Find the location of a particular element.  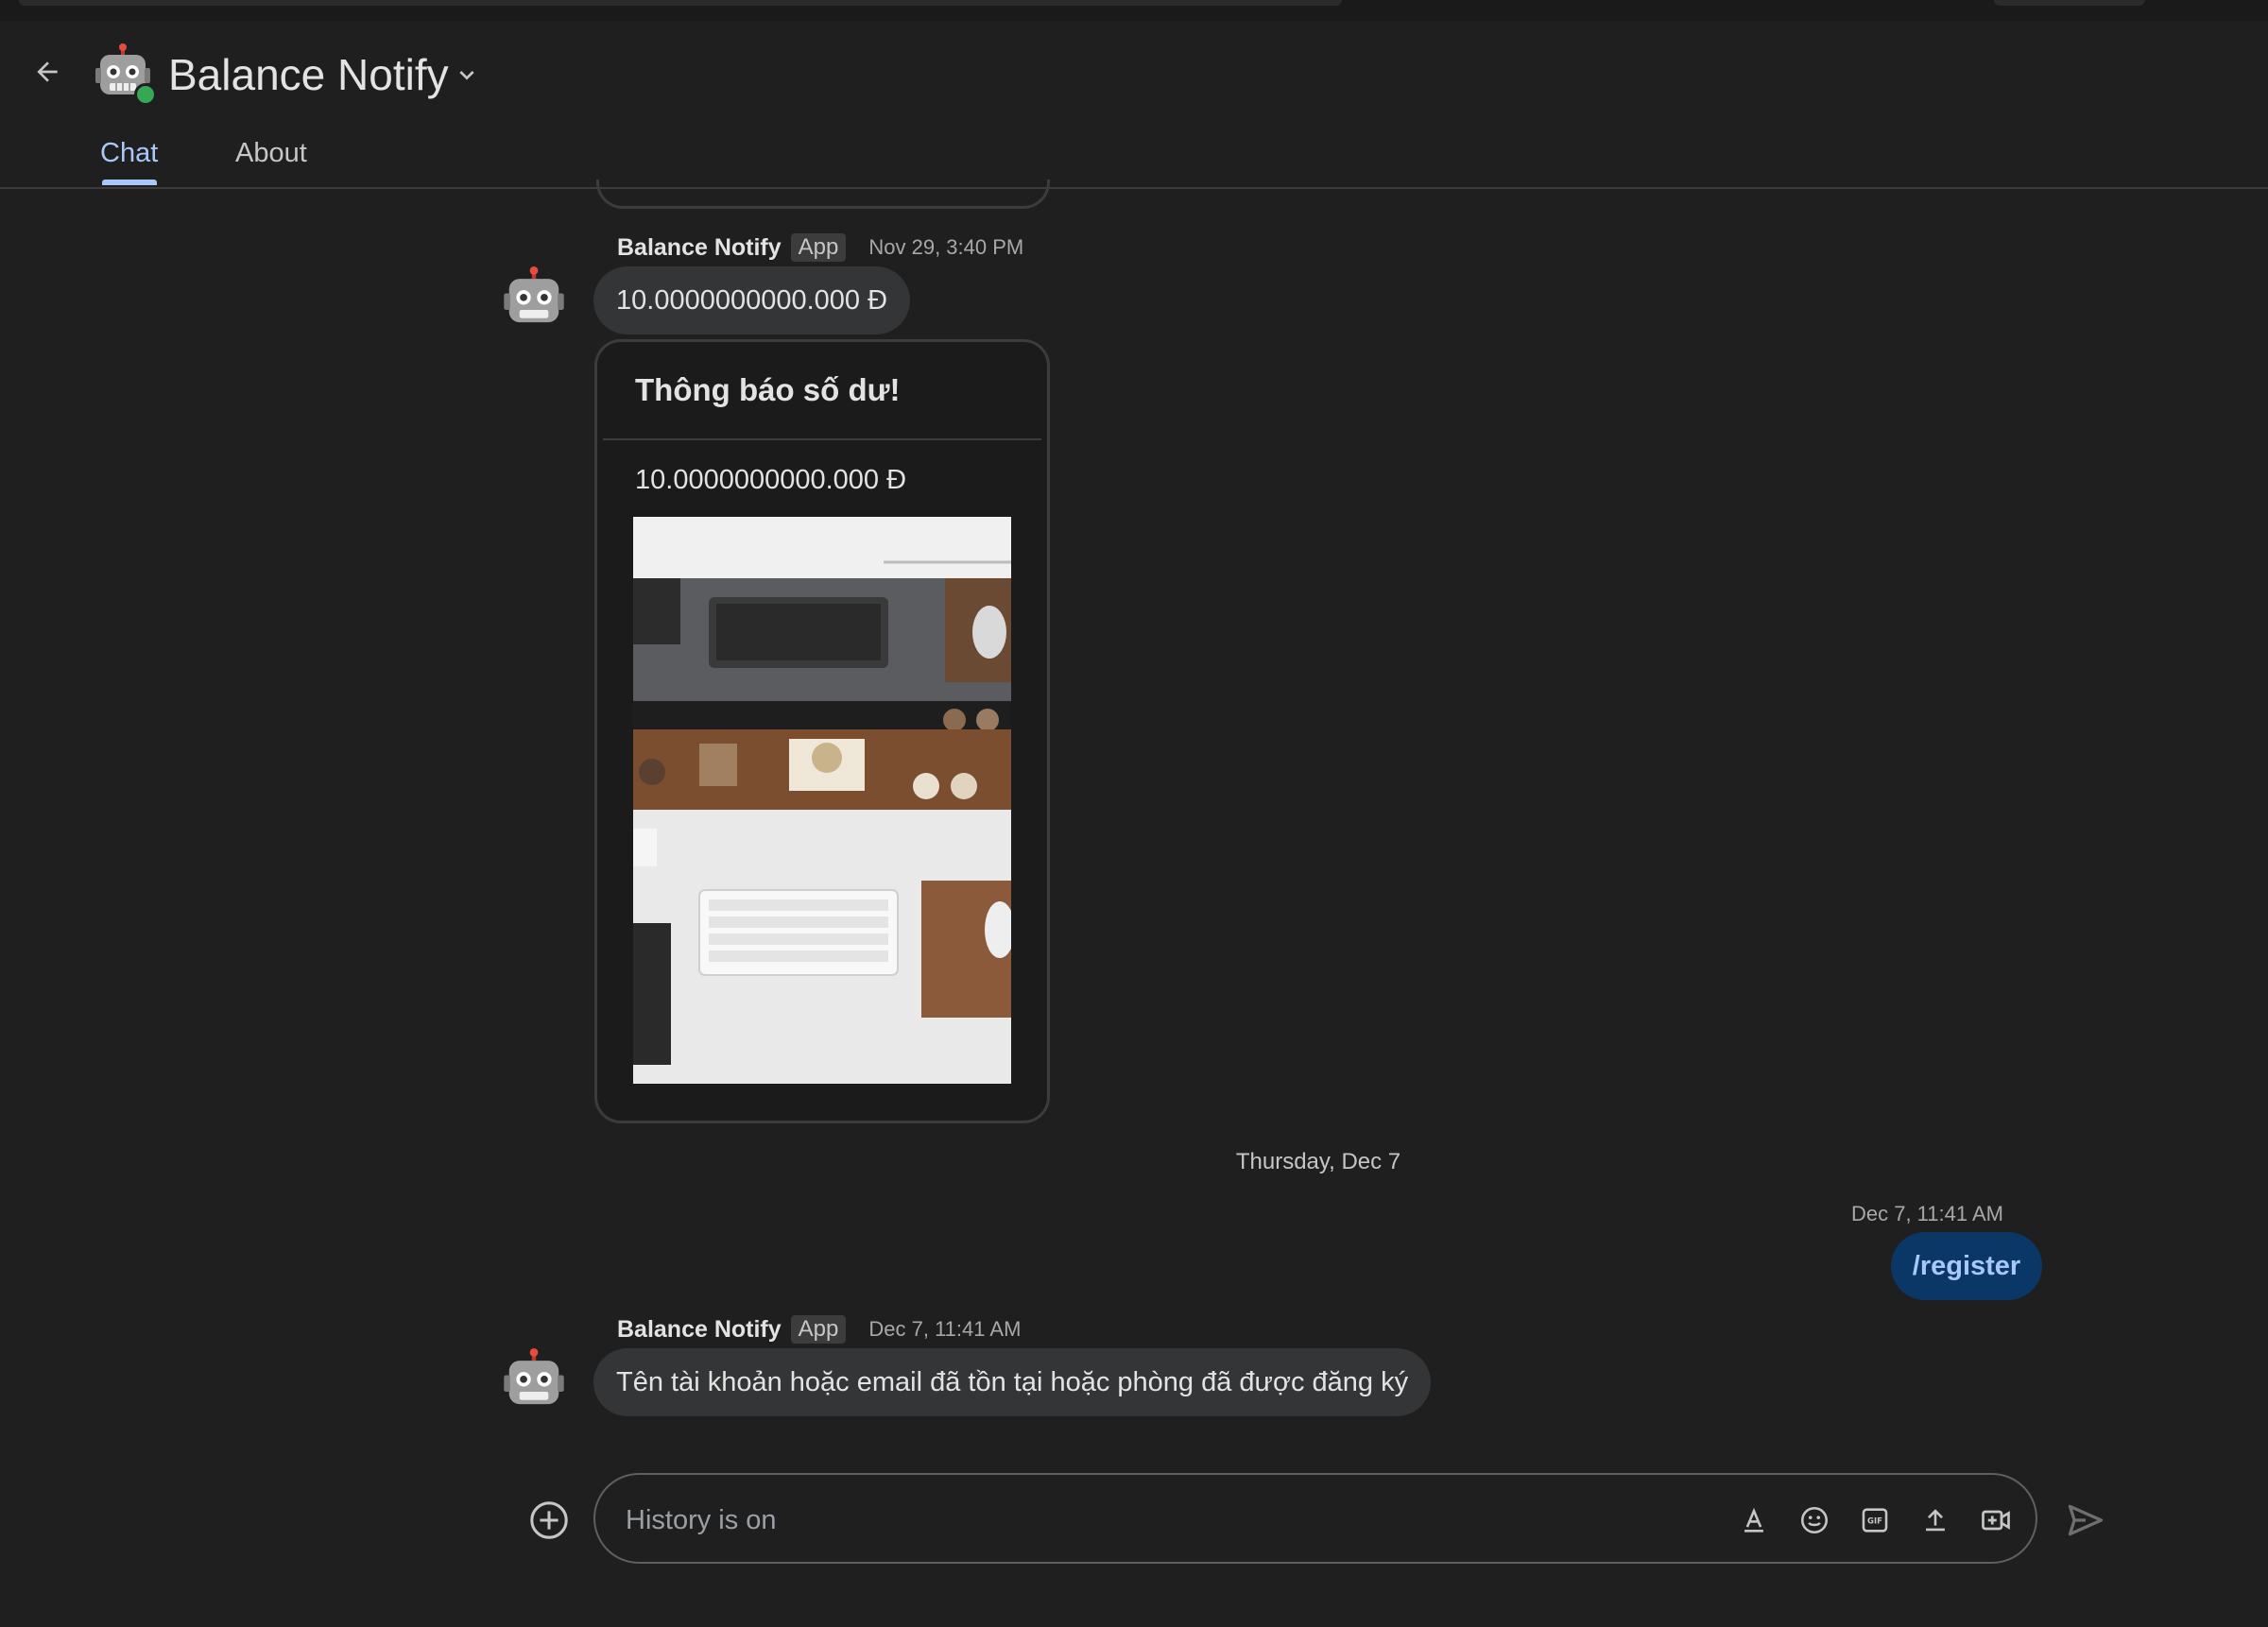

message-time: Nov 29, 3:40 PM is located at coordinates (946, 247).